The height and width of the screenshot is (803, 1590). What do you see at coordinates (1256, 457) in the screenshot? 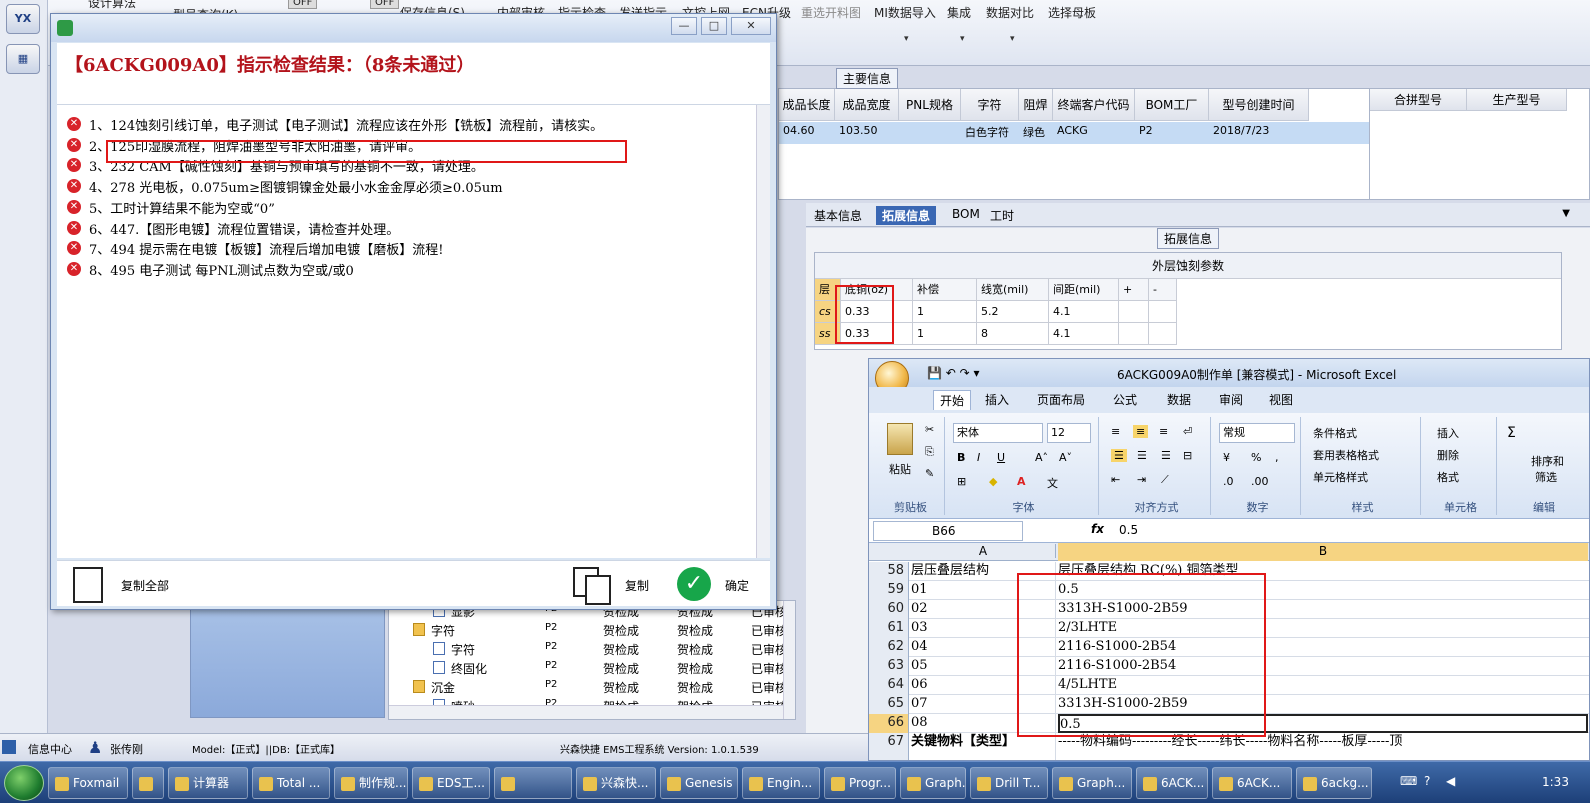
I see `percent-icon: %` at bounding box center [1256, 457].